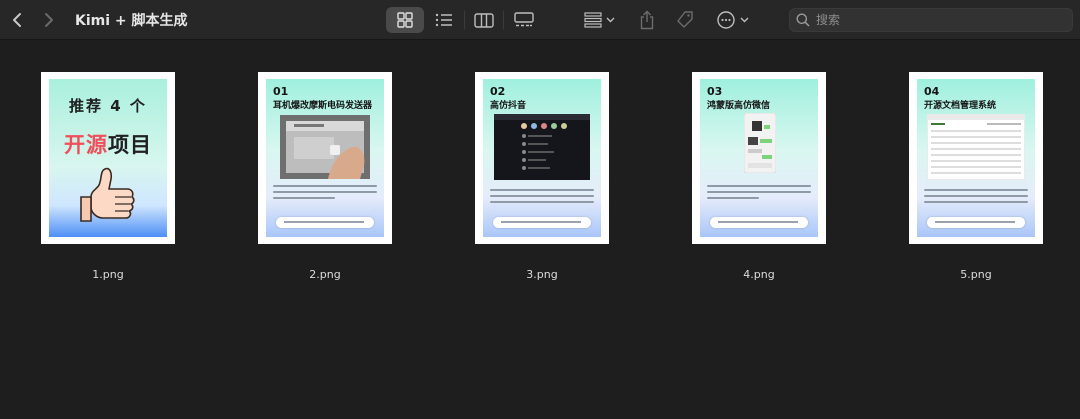 The height and width of the screenshot is (419, 1080). I want to click on page-number: 01, so click(281, 91).